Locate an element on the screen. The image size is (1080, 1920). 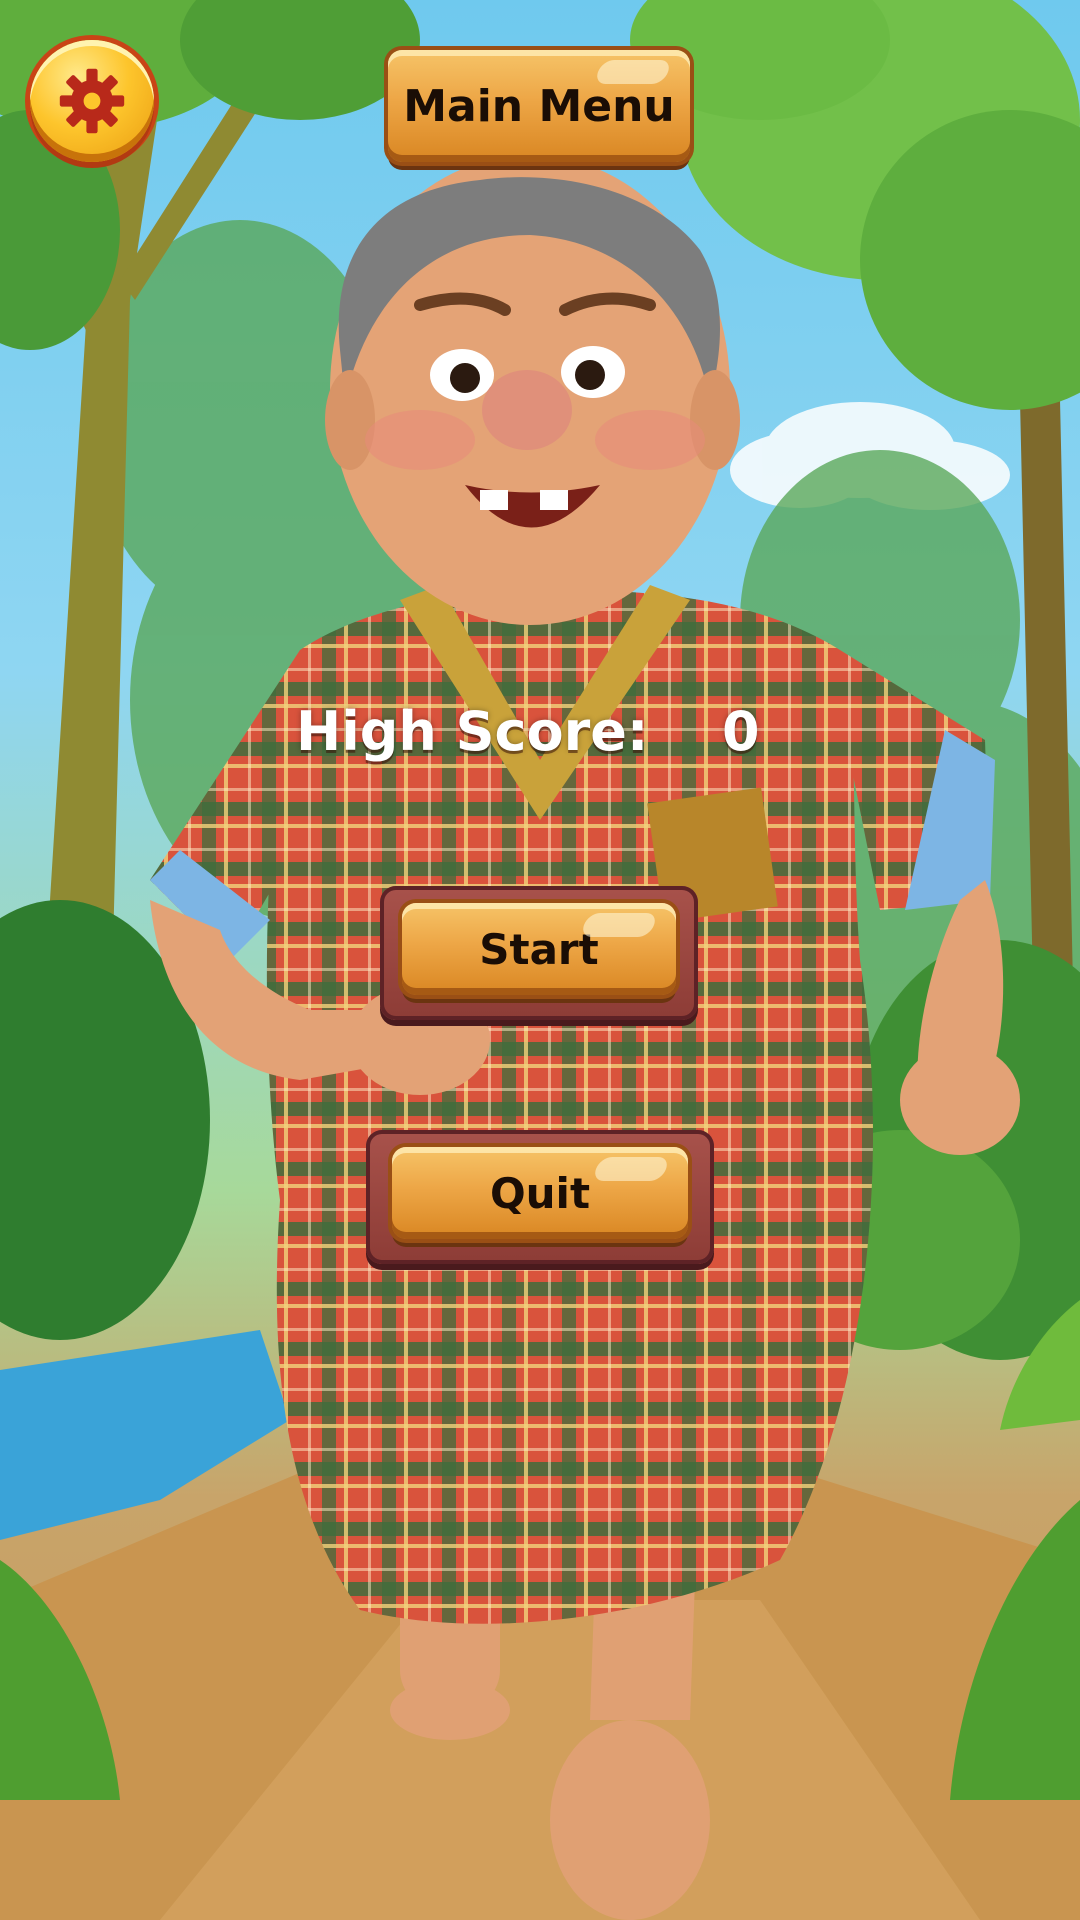
quit-button: Quit is located at coordinates (540, 1193).